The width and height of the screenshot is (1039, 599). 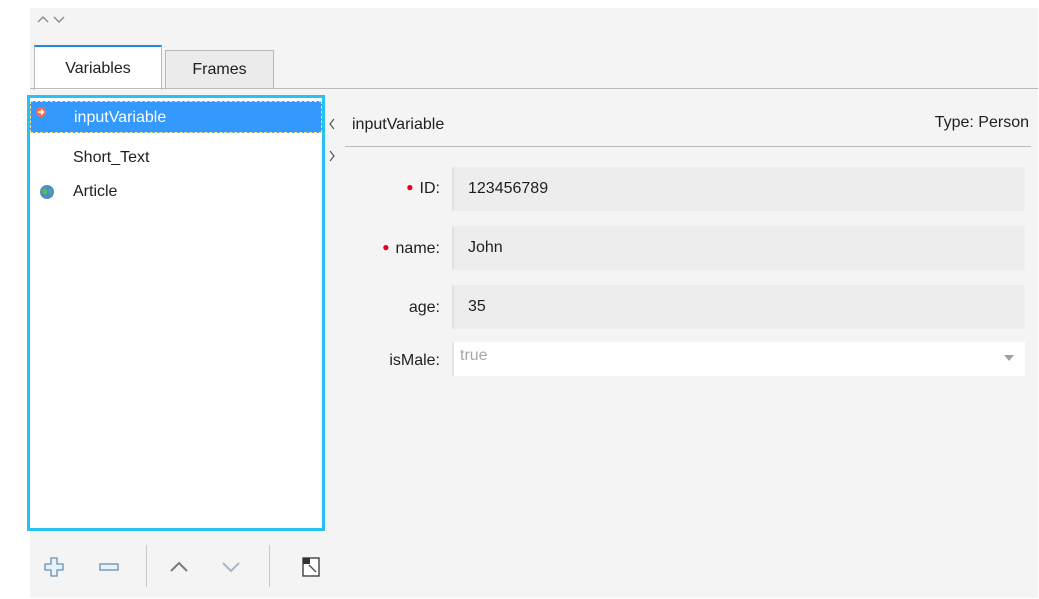 I want to click on tab-divider, so click(x=534, y=88).